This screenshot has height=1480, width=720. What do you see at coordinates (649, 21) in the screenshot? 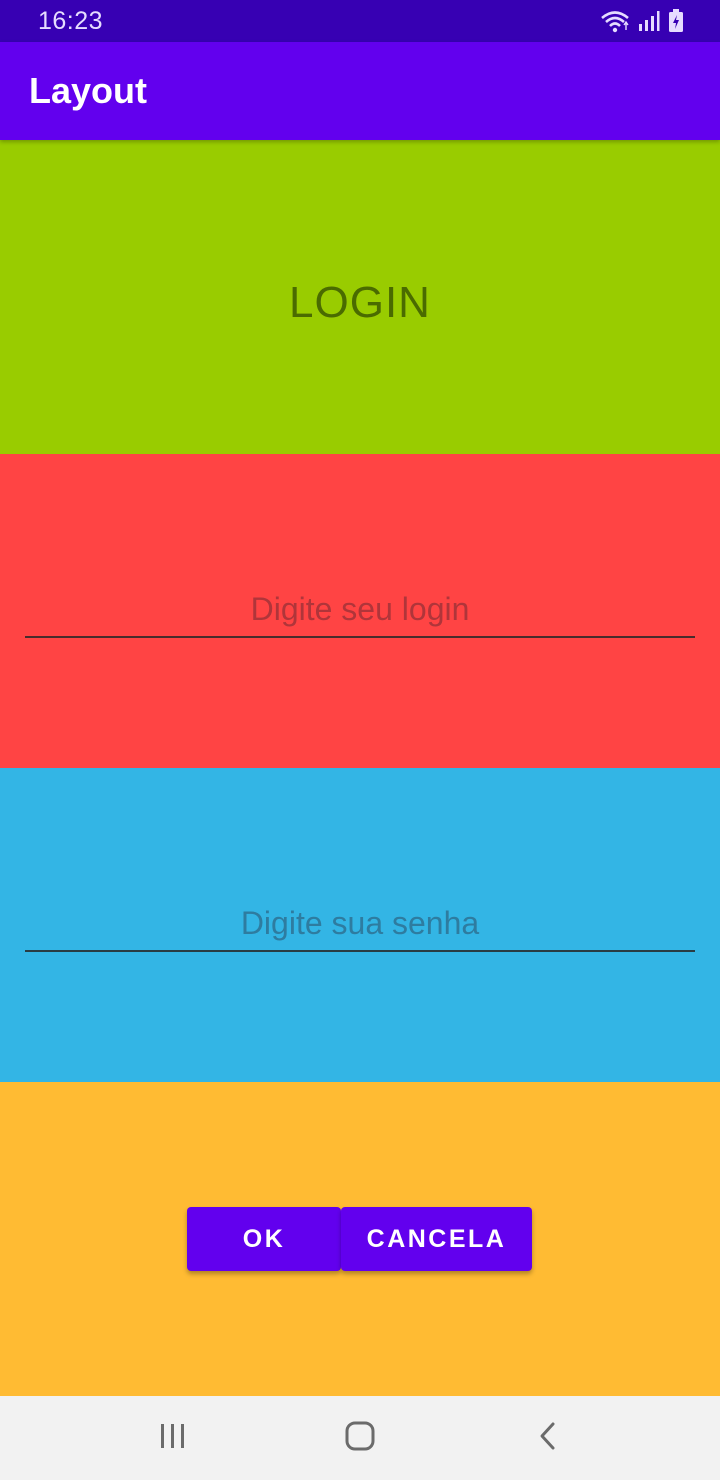
I see `signal-icon` at bounding box center [649, 21].